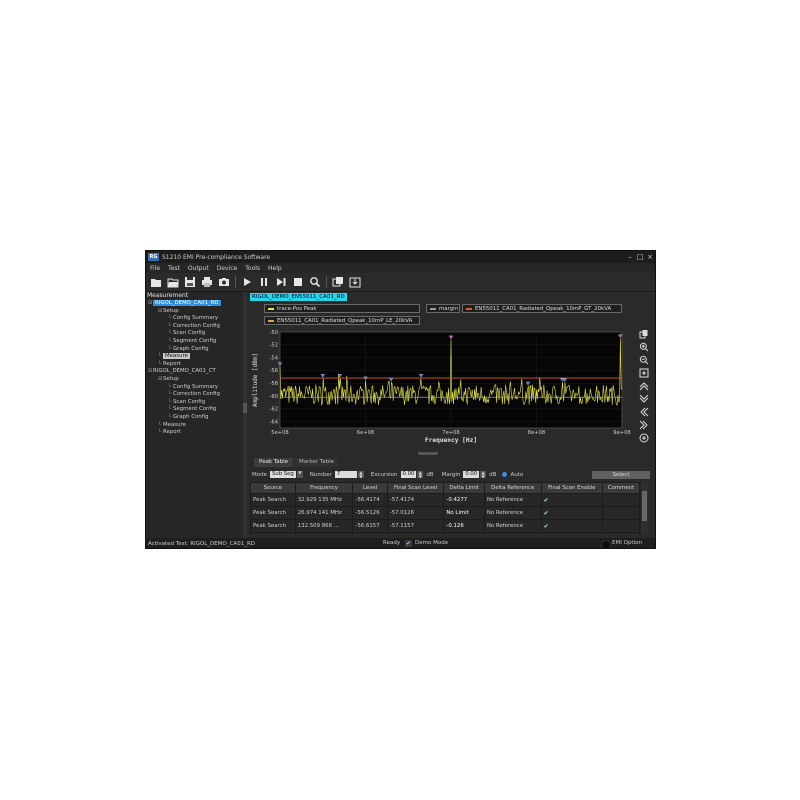 Image resolution: width=800 pixels, height=800 pixels. Describe the element at coordinates (428, 453) in the screenshot. I see `chart-collapse-handle` at that location.